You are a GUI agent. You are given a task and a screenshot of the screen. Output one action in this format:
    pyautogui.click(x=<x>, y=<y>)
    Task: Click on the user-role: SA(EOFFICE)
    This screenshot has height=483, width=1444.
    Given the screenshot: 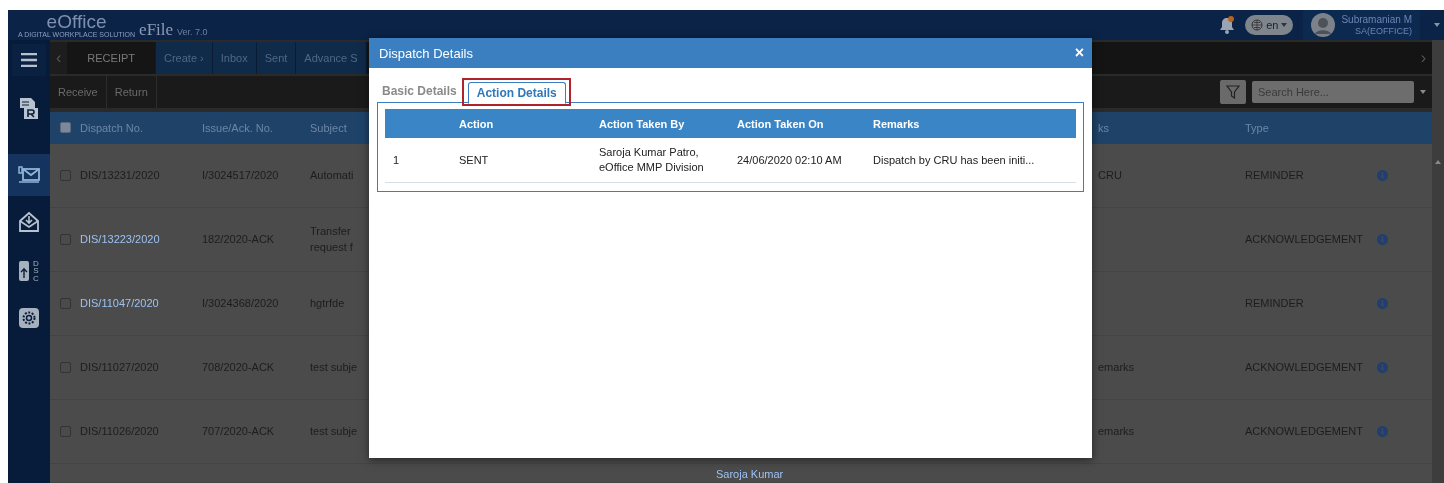 What is the action you would take?
    pyautogui.click(x=1383, y=30)
    